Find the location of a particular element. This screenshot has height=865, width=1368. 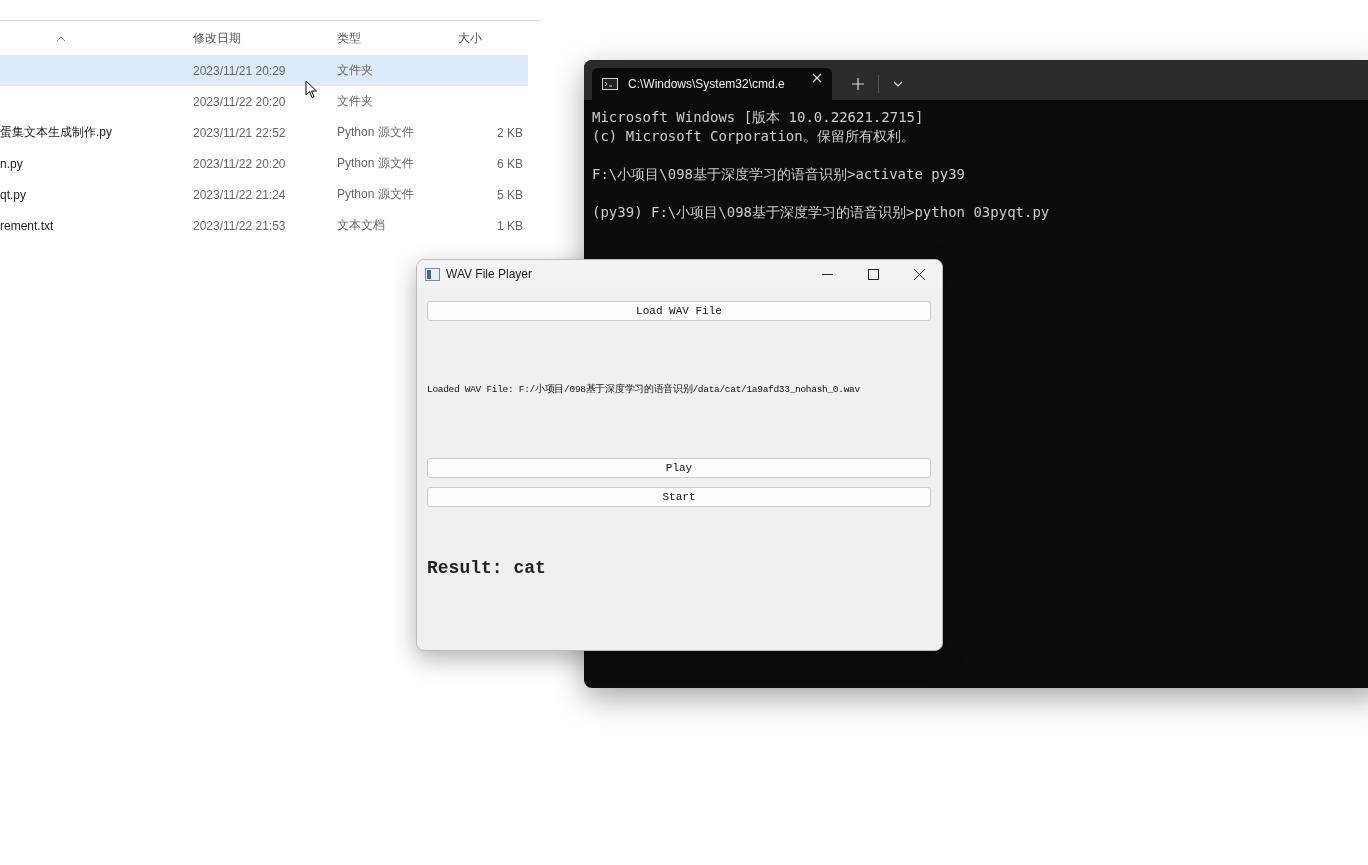

action-button: Play is located at coordinates (679, 468).